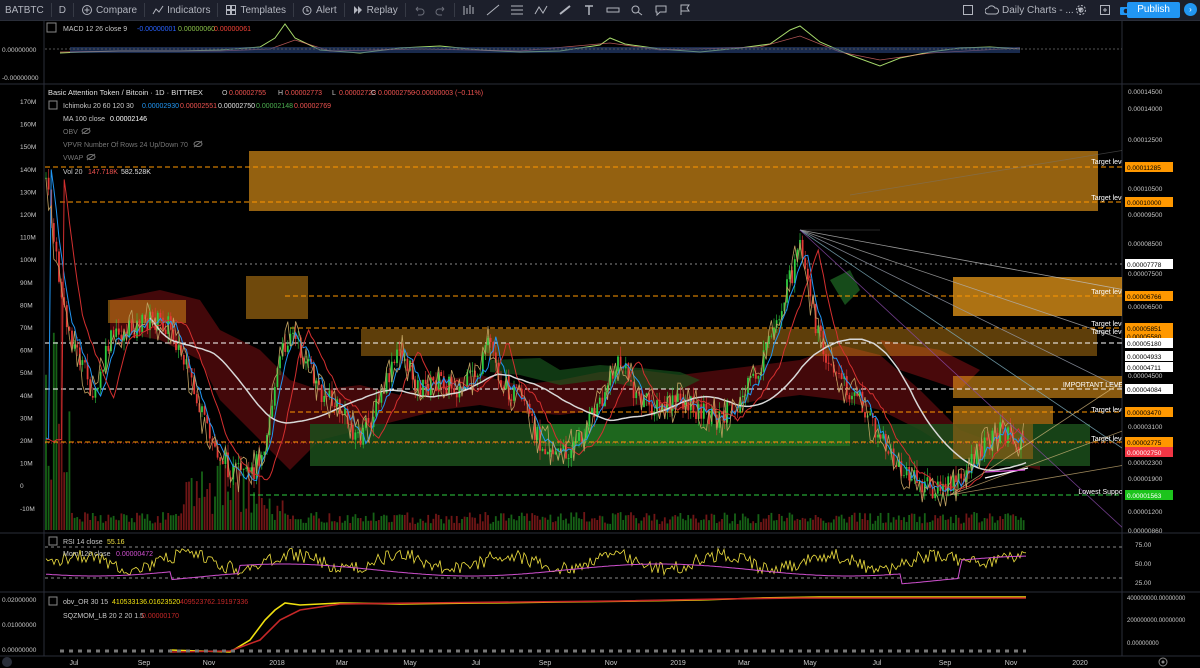  Describe the element at coordinates (1145, 109) in the screenshot. I see `price-tick: 0.00014000` at that location.